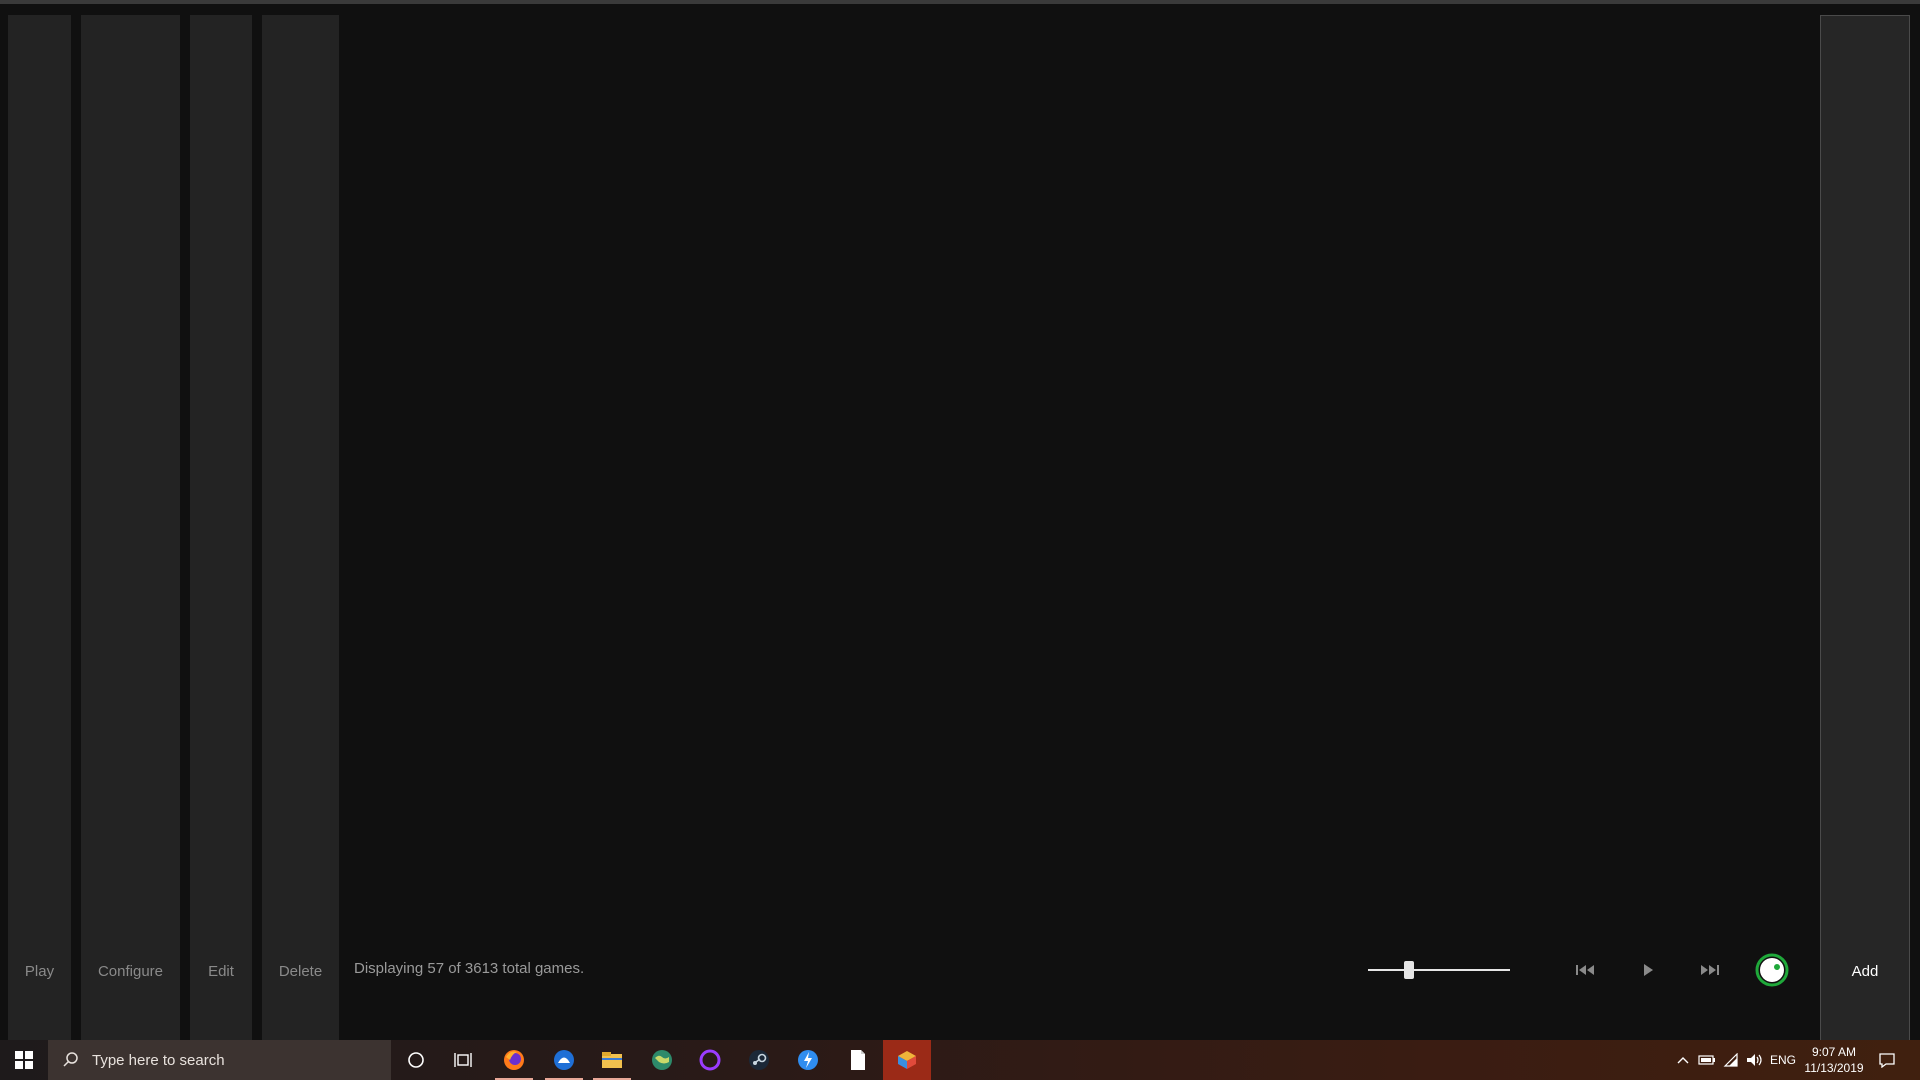  I want to click on taskbar-app-blue, so click(564, 1060).